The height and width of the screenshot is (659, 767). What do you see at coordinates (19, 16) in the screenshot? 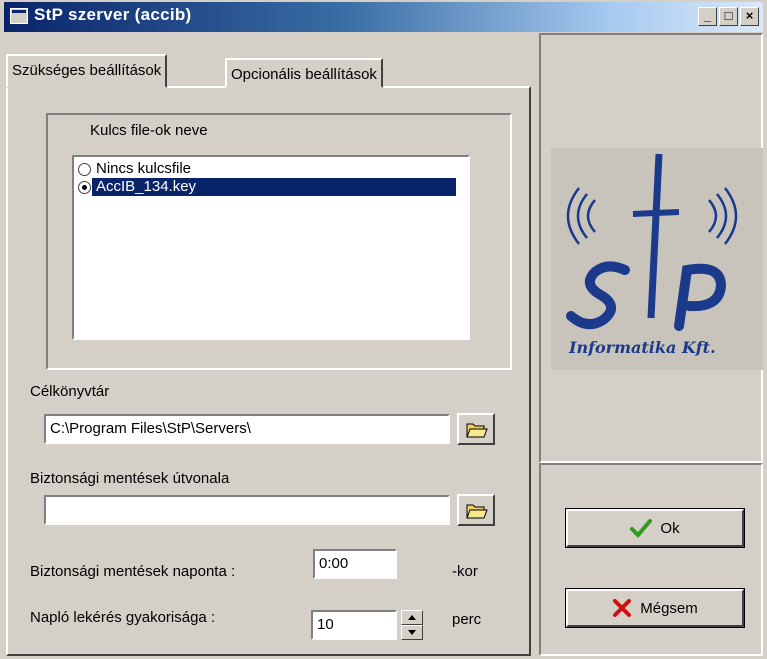
I see `window-icon` at bounding box center [19, 16].